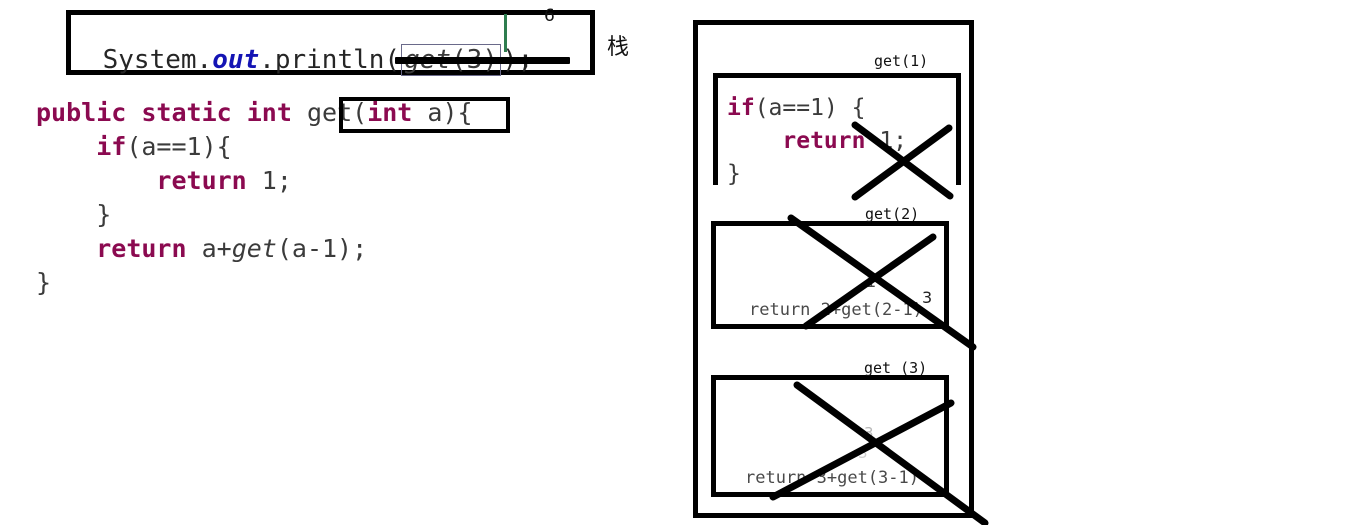  I want to click on method-source-line: public static int get(int a){, so click(254, 113).